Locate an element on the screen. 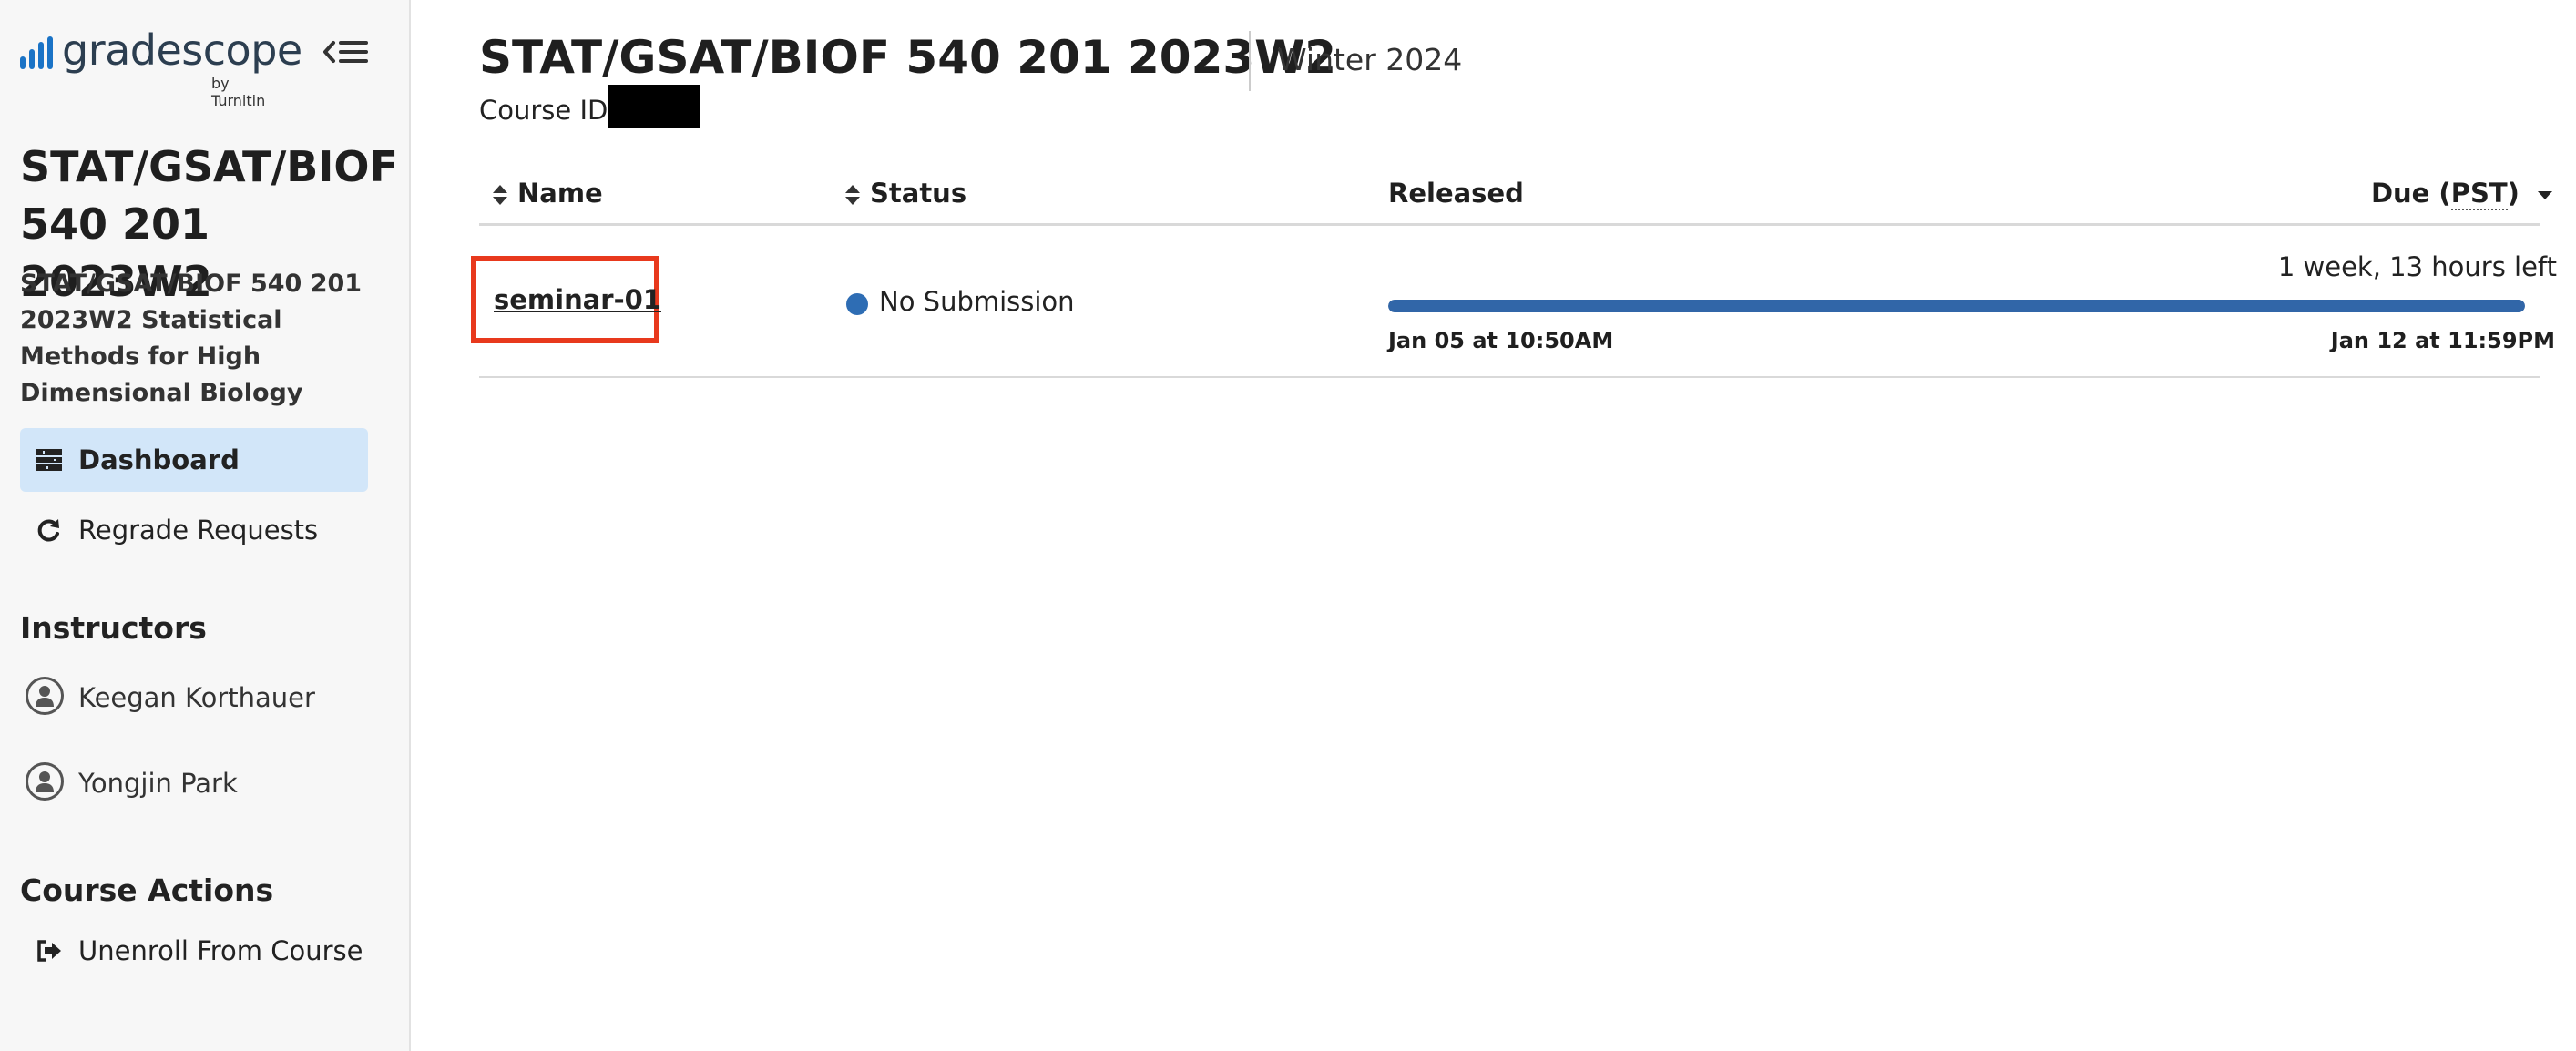  column-header-released: Released is located at coordinates (1456, 193).